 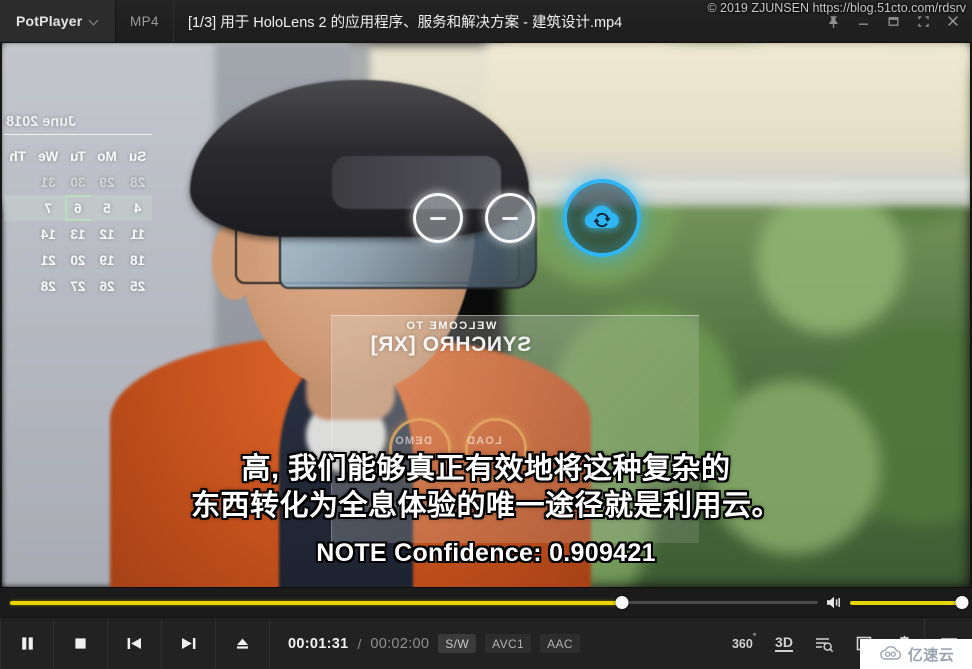 I want to click on eject-button, so click(x=243, y=643).